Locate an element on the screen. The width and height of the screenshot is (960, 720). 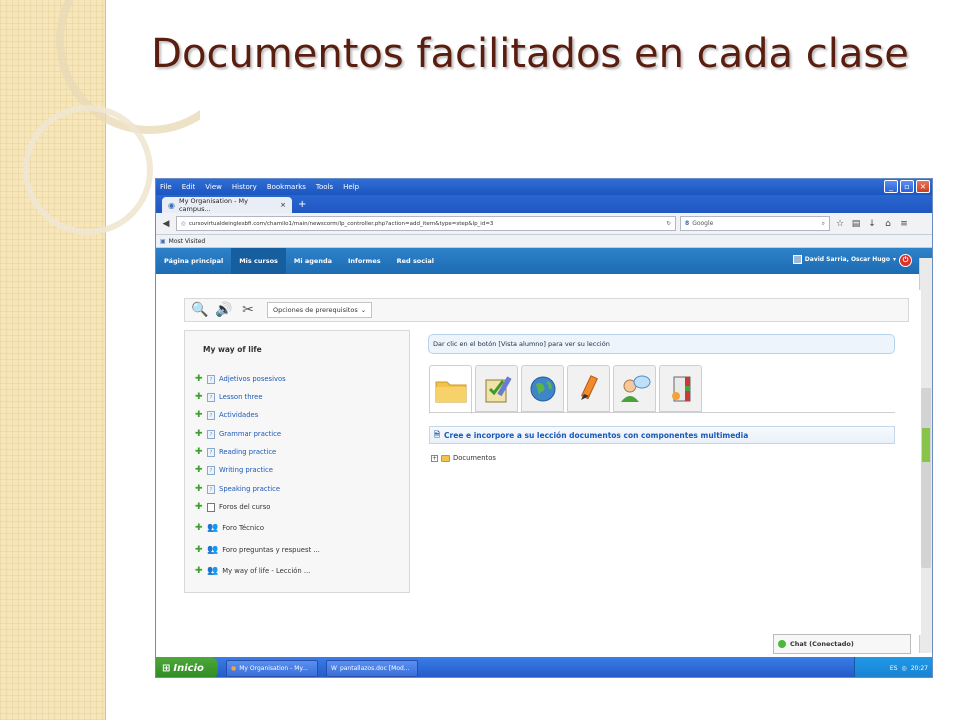
lesson-item: ✚? Writing practice is located at coordinates (234, 470).